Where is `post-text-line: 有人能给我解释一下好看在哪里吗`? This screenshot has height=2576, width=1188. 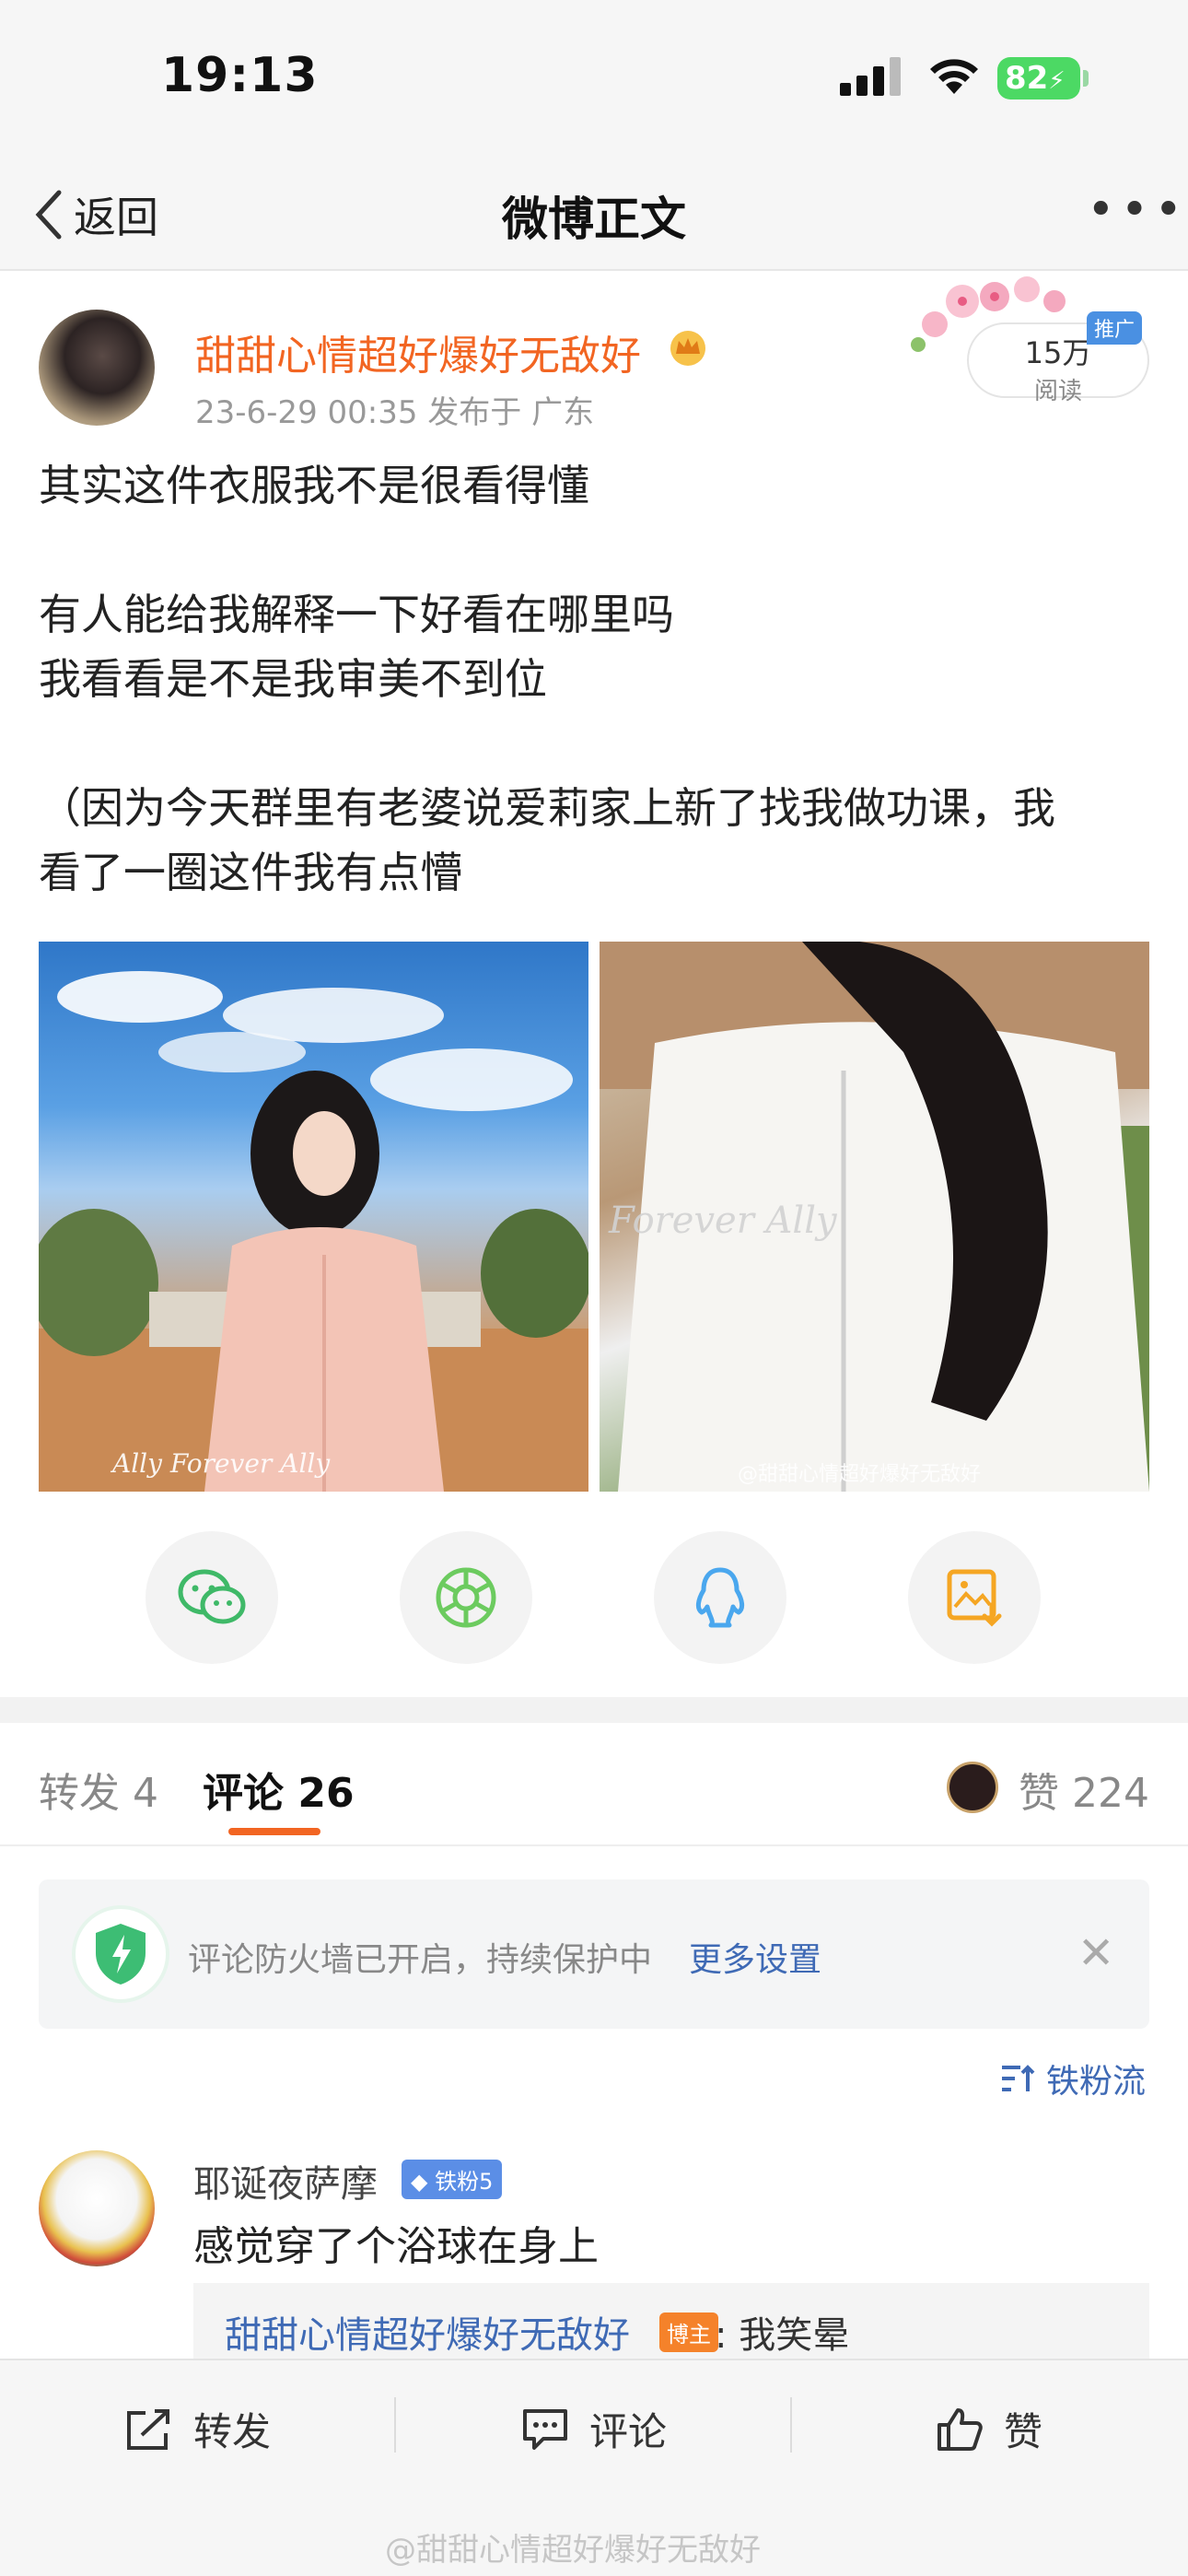 post-text-line: 有人能给我解释一下好看在哪里吗 is located at coordinates (356, 614).